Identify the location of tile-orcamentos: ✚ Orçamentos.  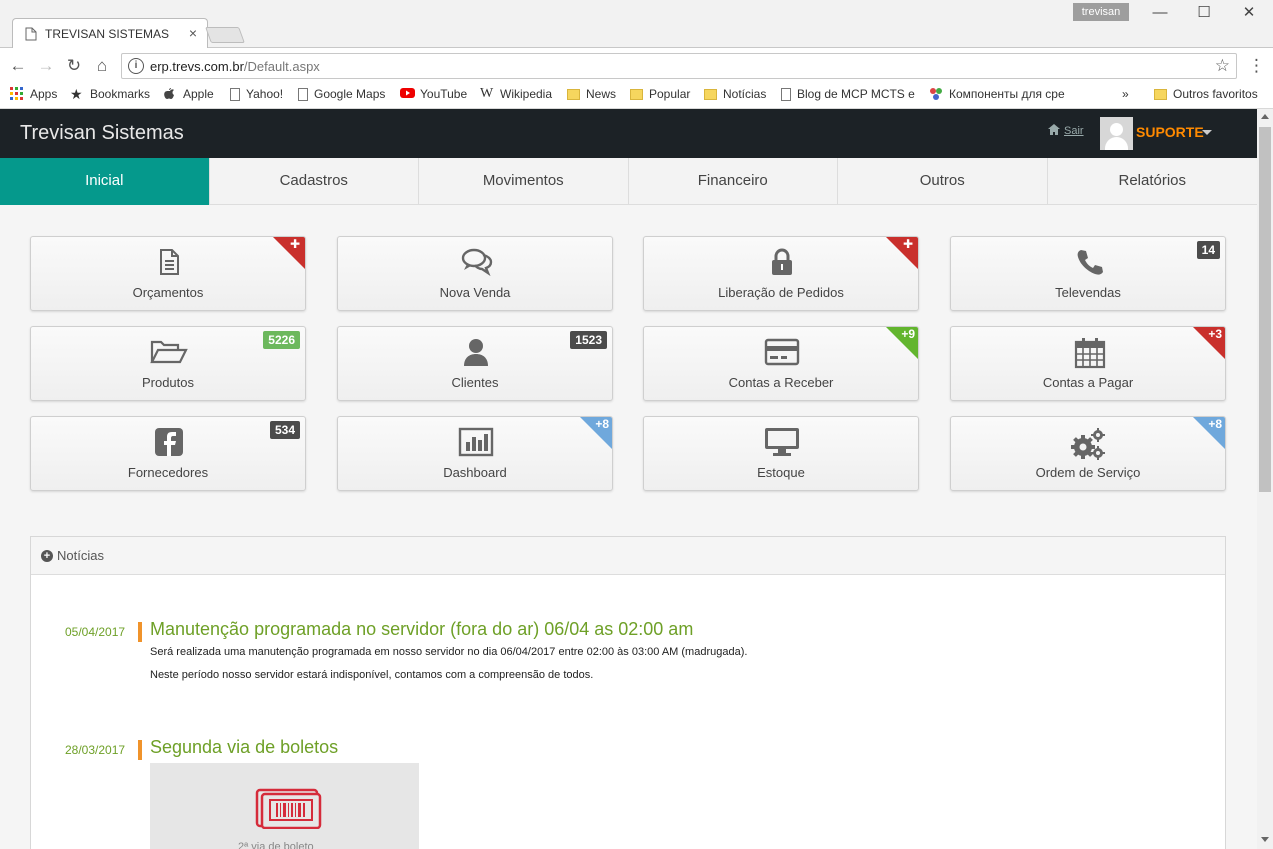
(168, 273).